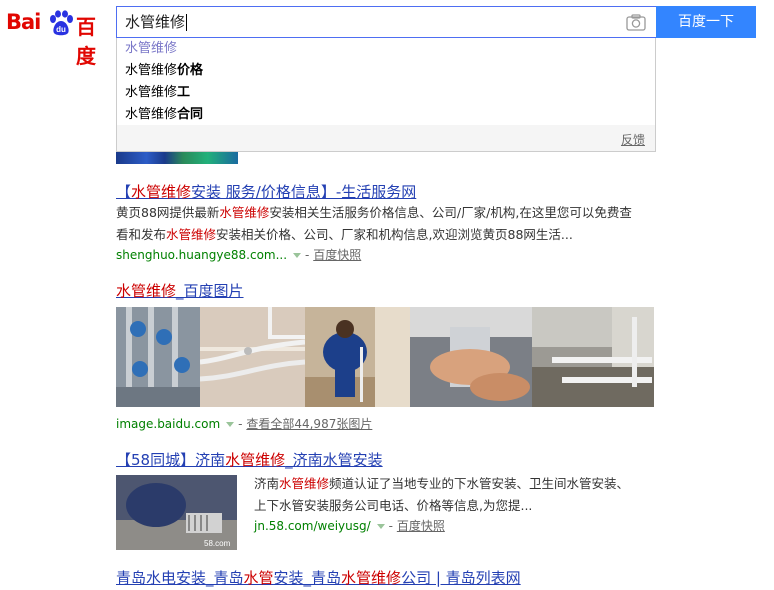 This screenshot has width=774, height=590. I want to click on title-text: 【58同城】济南, so click(171, 460).